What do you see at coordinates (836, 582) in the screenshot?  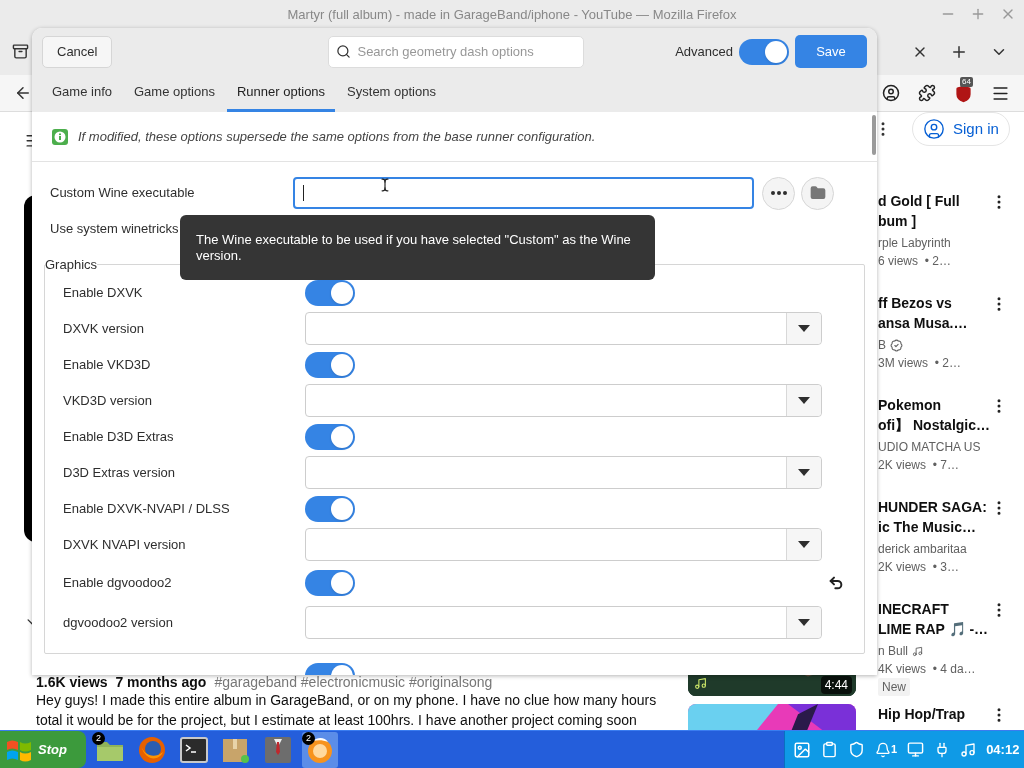 I see `reset-icon` at bounding box center [836, 582].